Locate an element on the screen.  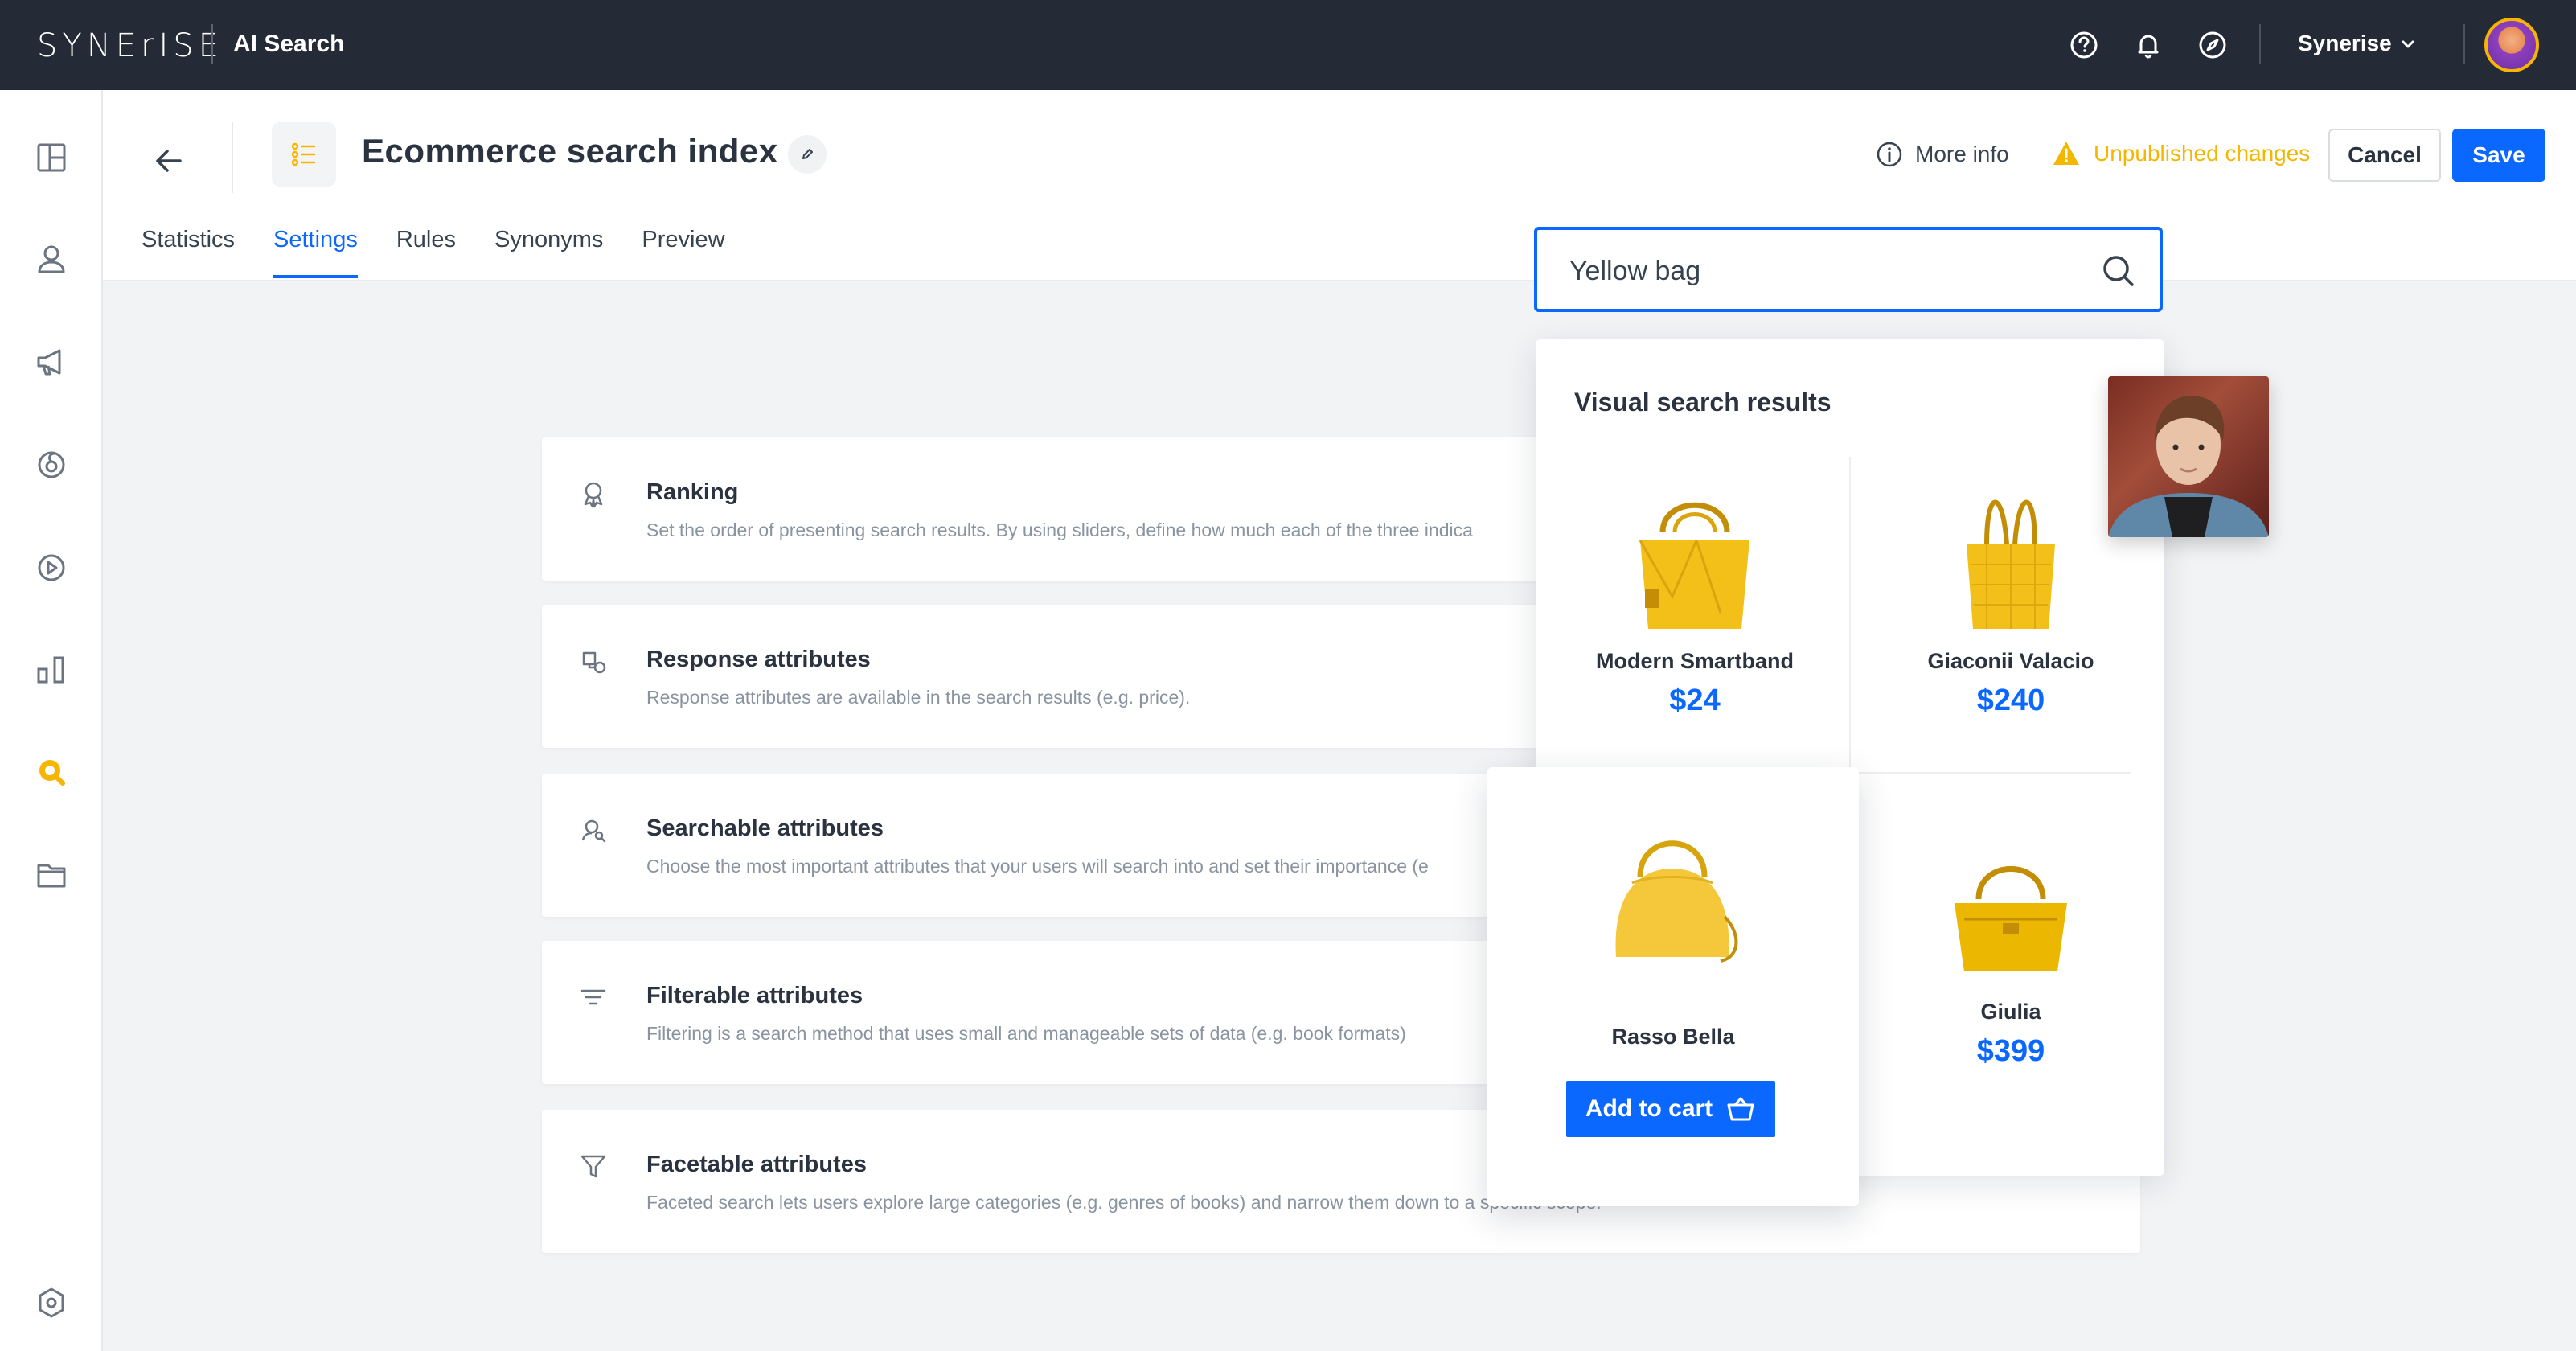
tab-settings: Settings is located at coordinates (315, 253).